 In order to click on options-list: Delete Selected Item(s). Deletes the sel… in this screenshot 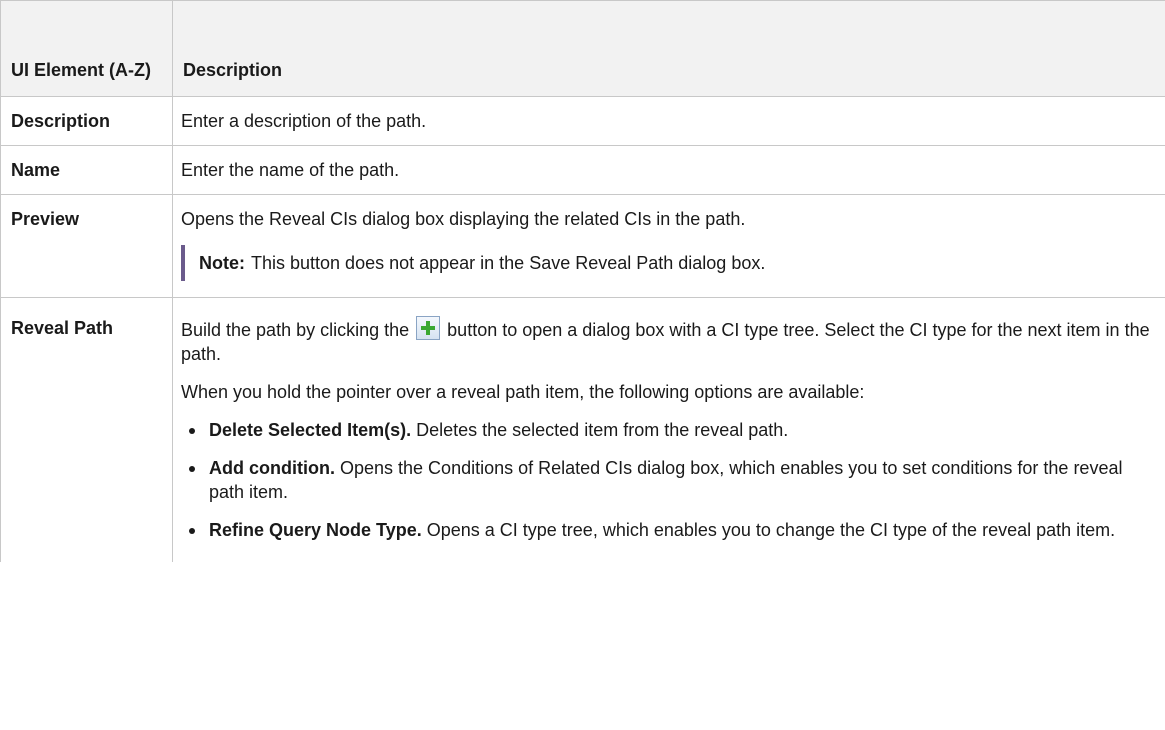, I will do `click(668, 480)`.